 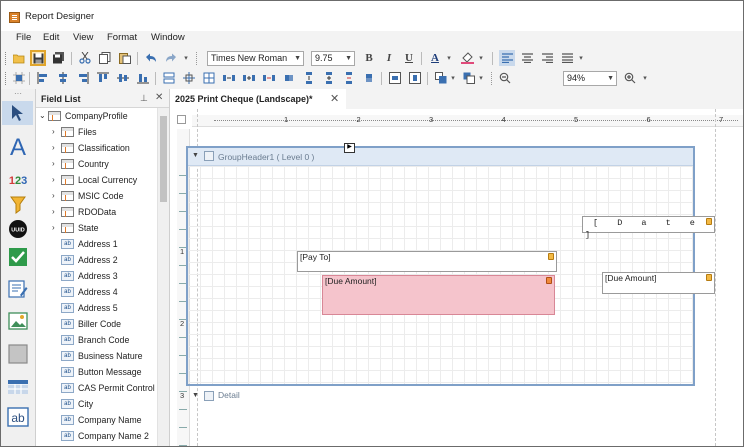 I want to click on align-lefts-icon, so click(x=43, y=78).